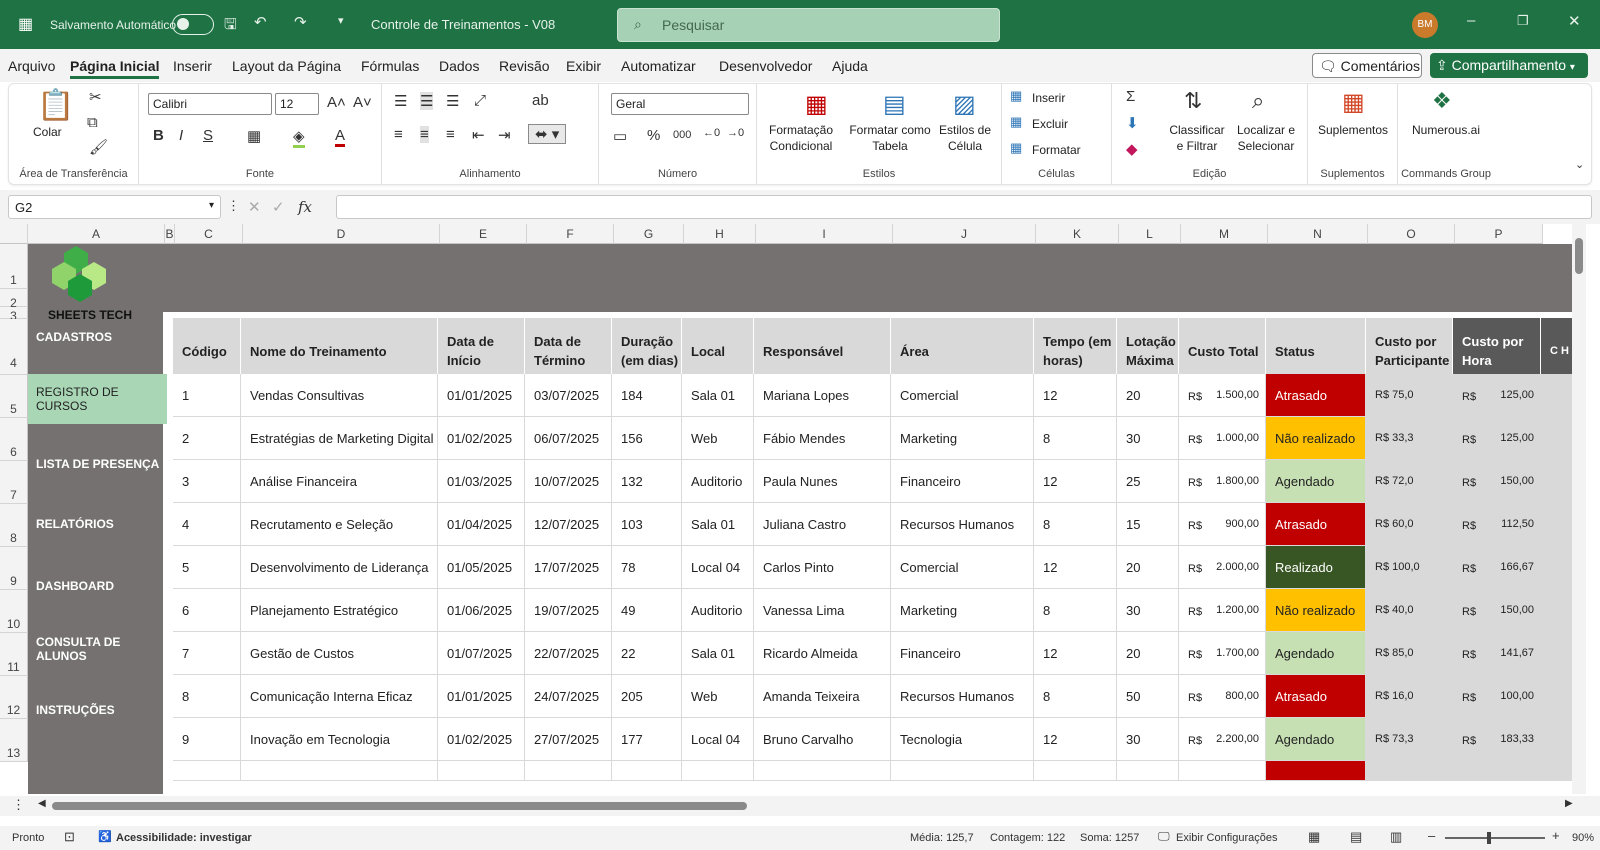  I want to click on table-cell: Bruno Carvalho, so click(822, 739).